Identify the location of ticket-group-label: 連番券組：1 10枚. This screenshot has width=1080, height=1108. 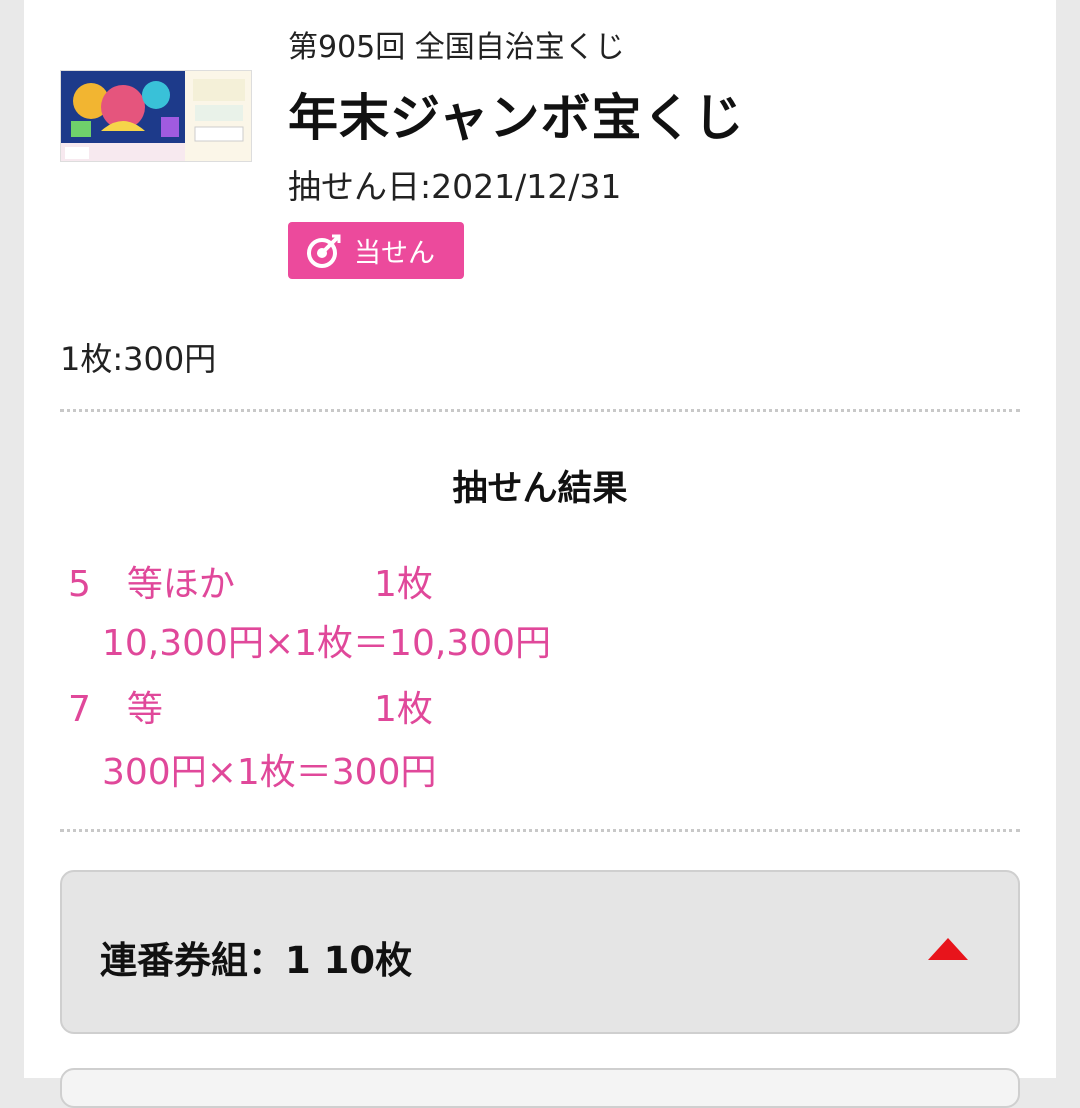
(256, 960).